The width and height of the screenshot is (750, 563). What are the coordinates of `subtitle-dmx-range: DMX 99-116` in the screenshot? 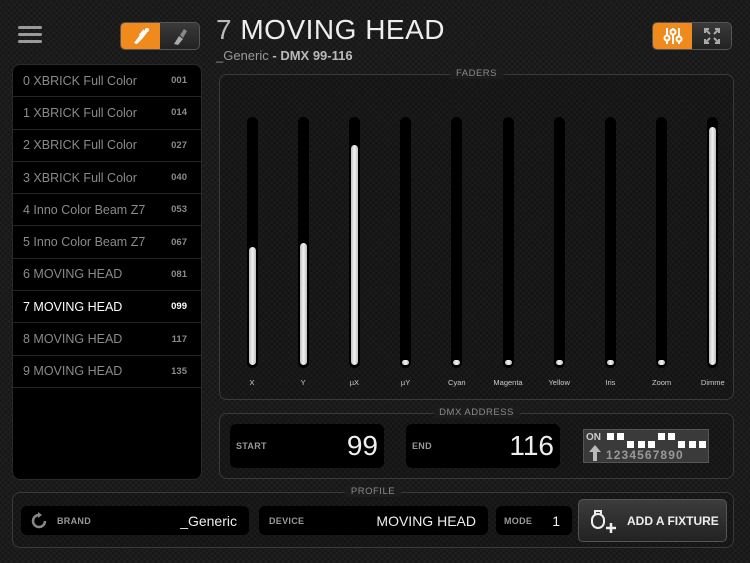 It's located at (316, 55).